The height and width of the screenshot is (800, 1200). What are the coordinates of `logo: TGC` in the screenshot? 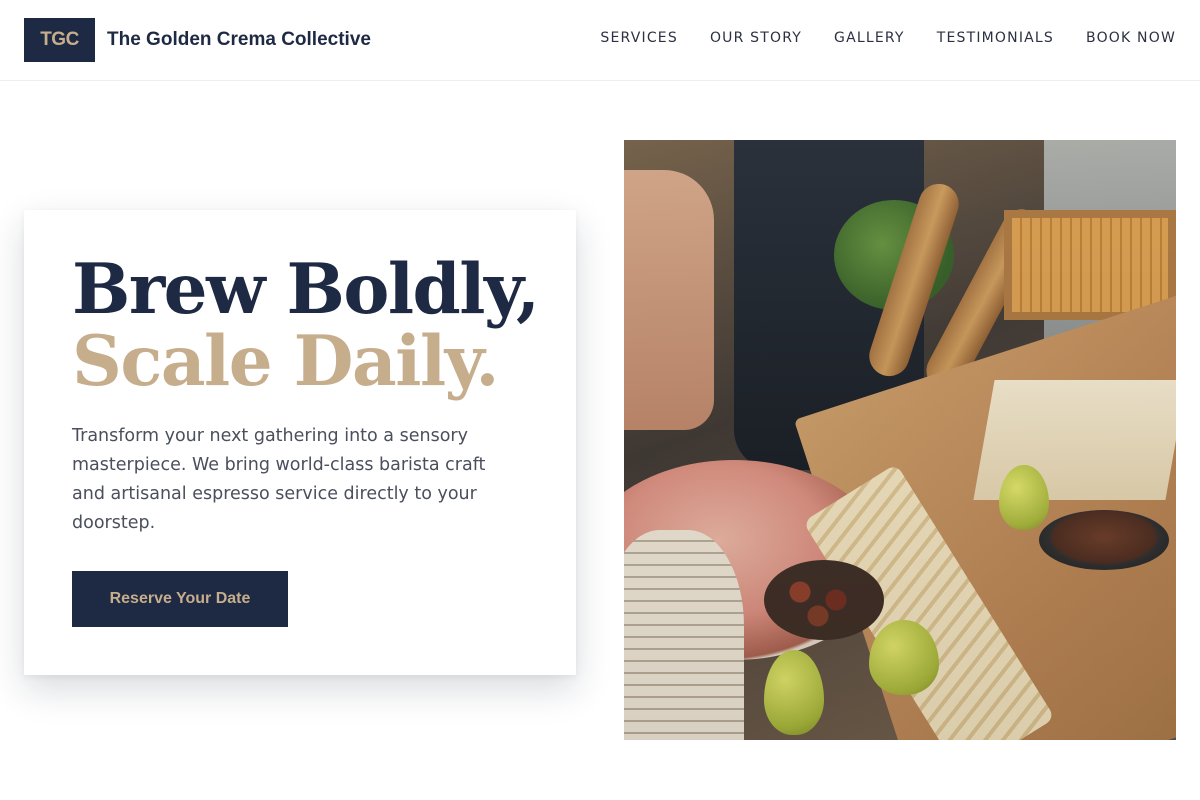 It's located at (59, 40).